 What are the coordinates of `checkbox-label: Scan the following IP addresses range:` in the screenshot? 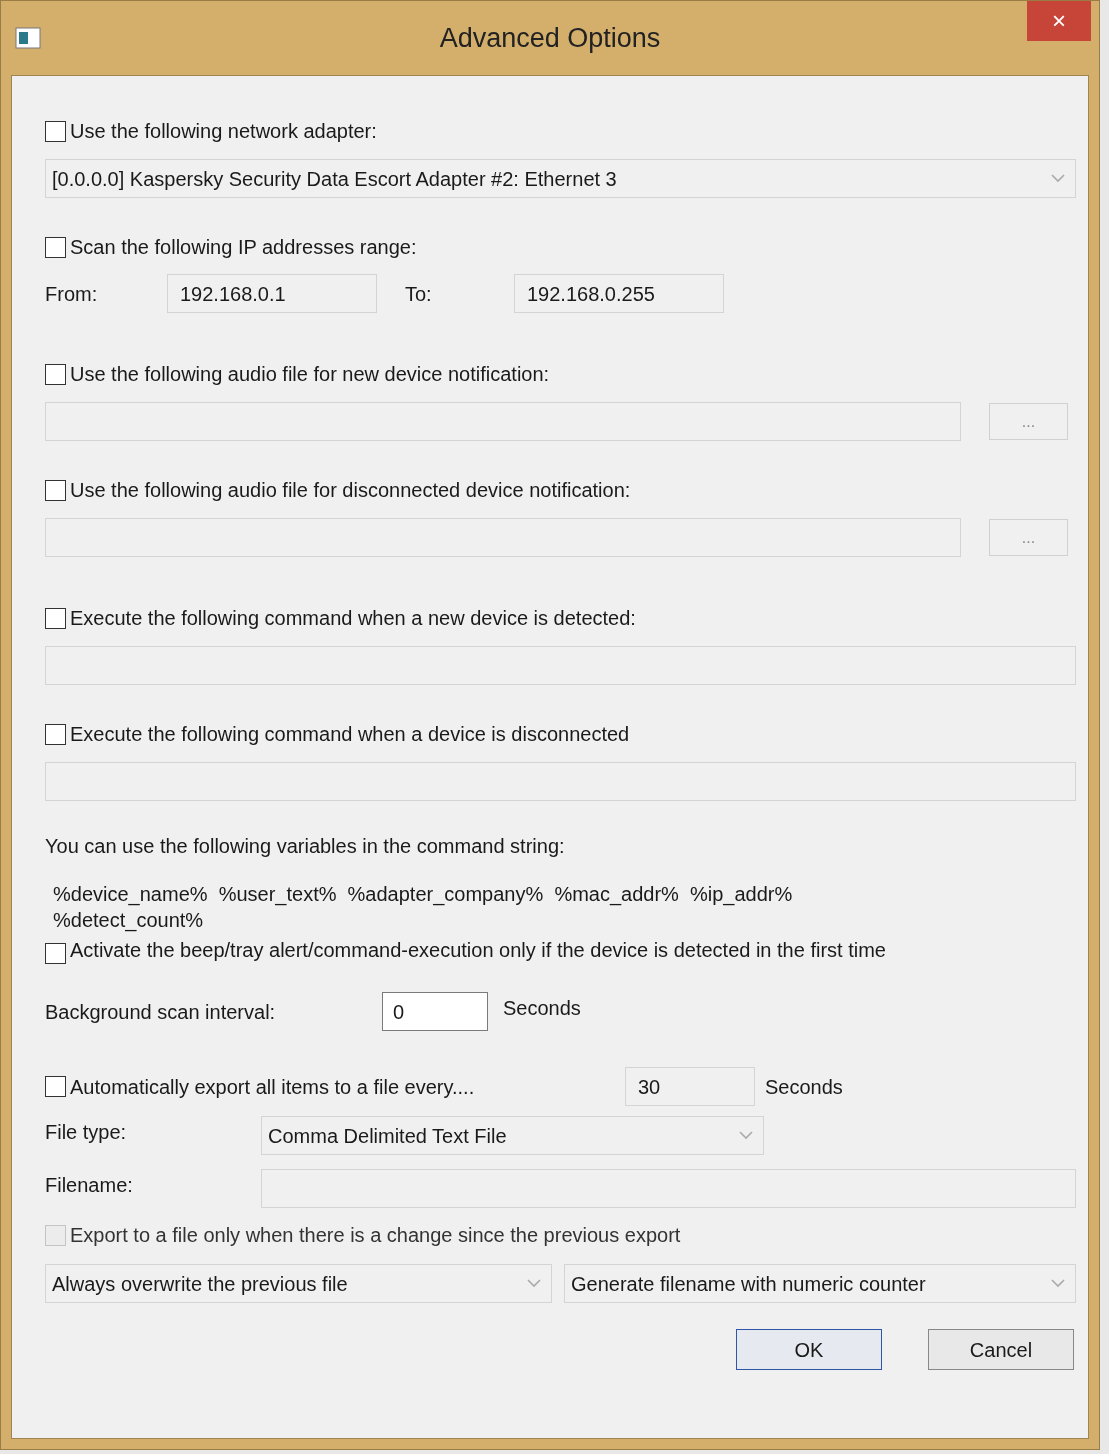 It's located at (243, 247).